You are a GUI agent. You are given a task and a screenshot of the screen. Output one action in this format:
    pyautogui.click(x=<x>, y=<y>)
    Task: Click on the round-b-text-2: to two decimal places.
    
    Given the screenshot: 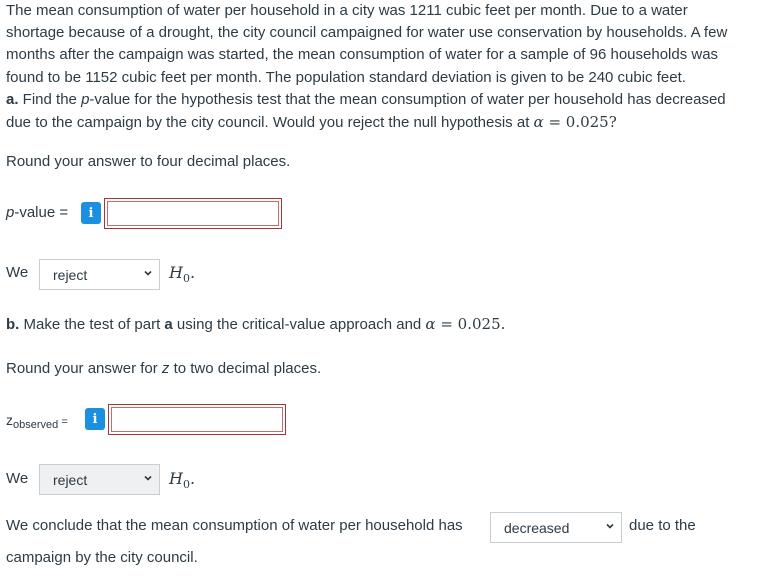 What is the action you would take?
    pyautogui.click(x=245, y=368)
    